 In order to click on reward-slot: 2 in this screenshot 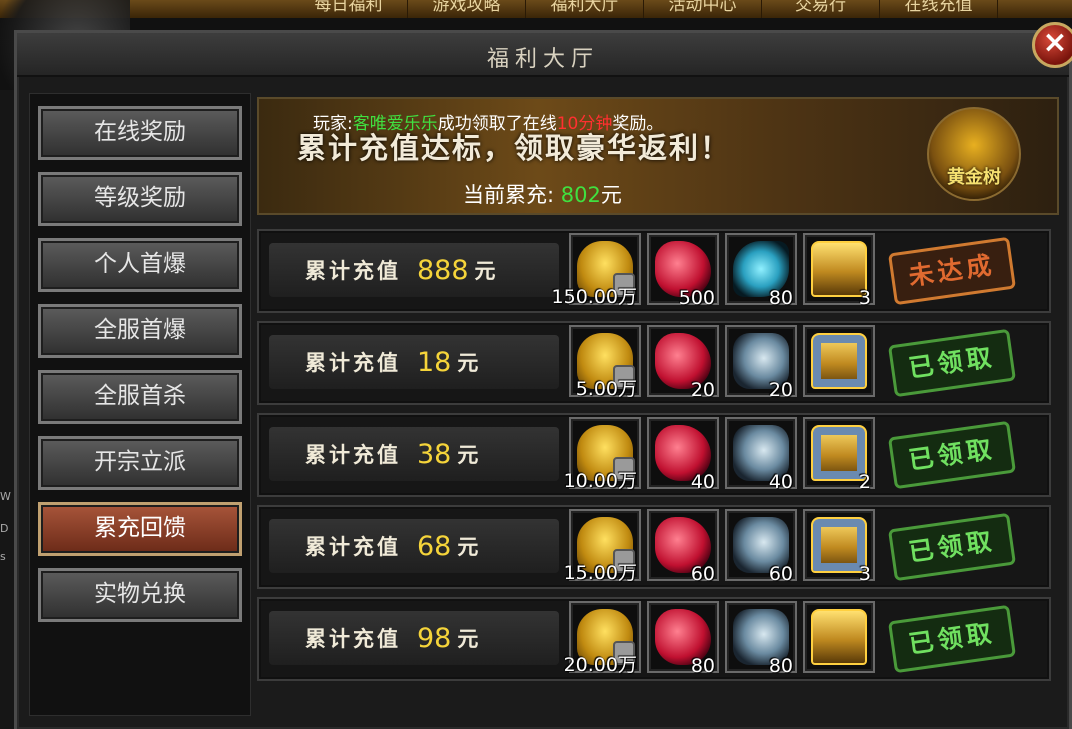, I will do `click(839, 455)`.